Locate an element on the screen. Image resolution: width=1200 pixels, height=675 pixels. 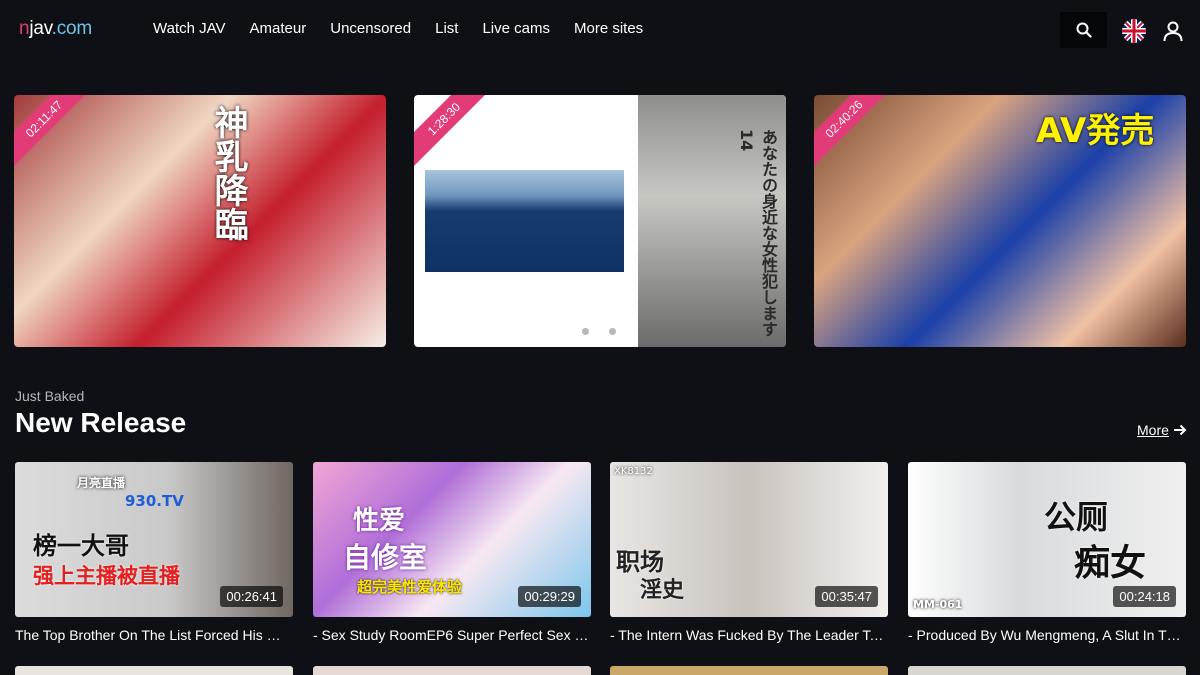
search-button is located at coordinates (1083, 30).